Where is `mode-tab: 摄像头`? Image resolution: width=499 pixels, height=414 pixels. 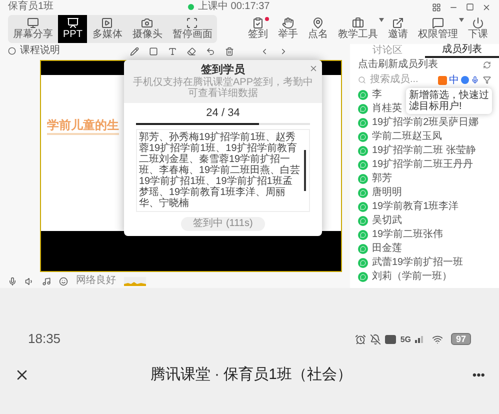 mode-tab: 摄像头 is located at coordinates (147, 29).